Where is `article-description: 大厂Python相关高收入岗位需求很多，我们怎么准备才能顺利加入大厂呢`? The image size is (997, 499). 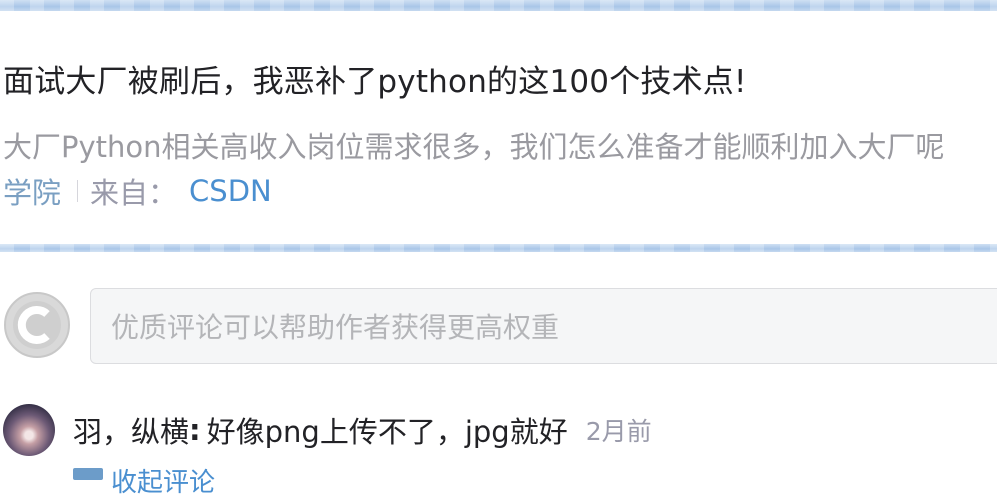 article-description: 大厂Python相关高收入岗位需求很多，我们怎么准备才能顺利加入大厂呢 is located at coordinates (500, 145).